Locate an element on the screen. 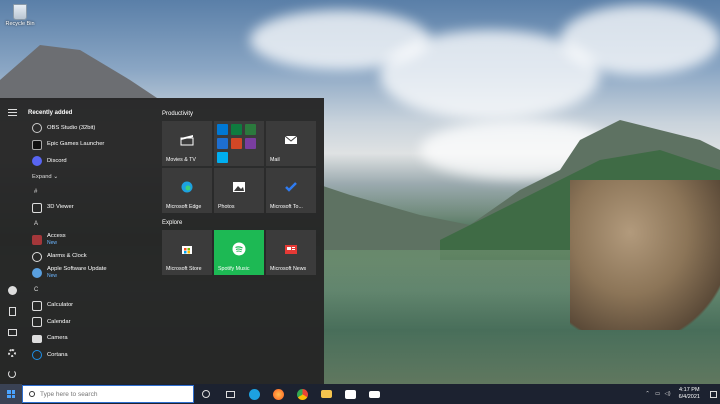 This screenshot has height=404, width=720. app-calendar: Calendar is located at coordinates (91, 322).